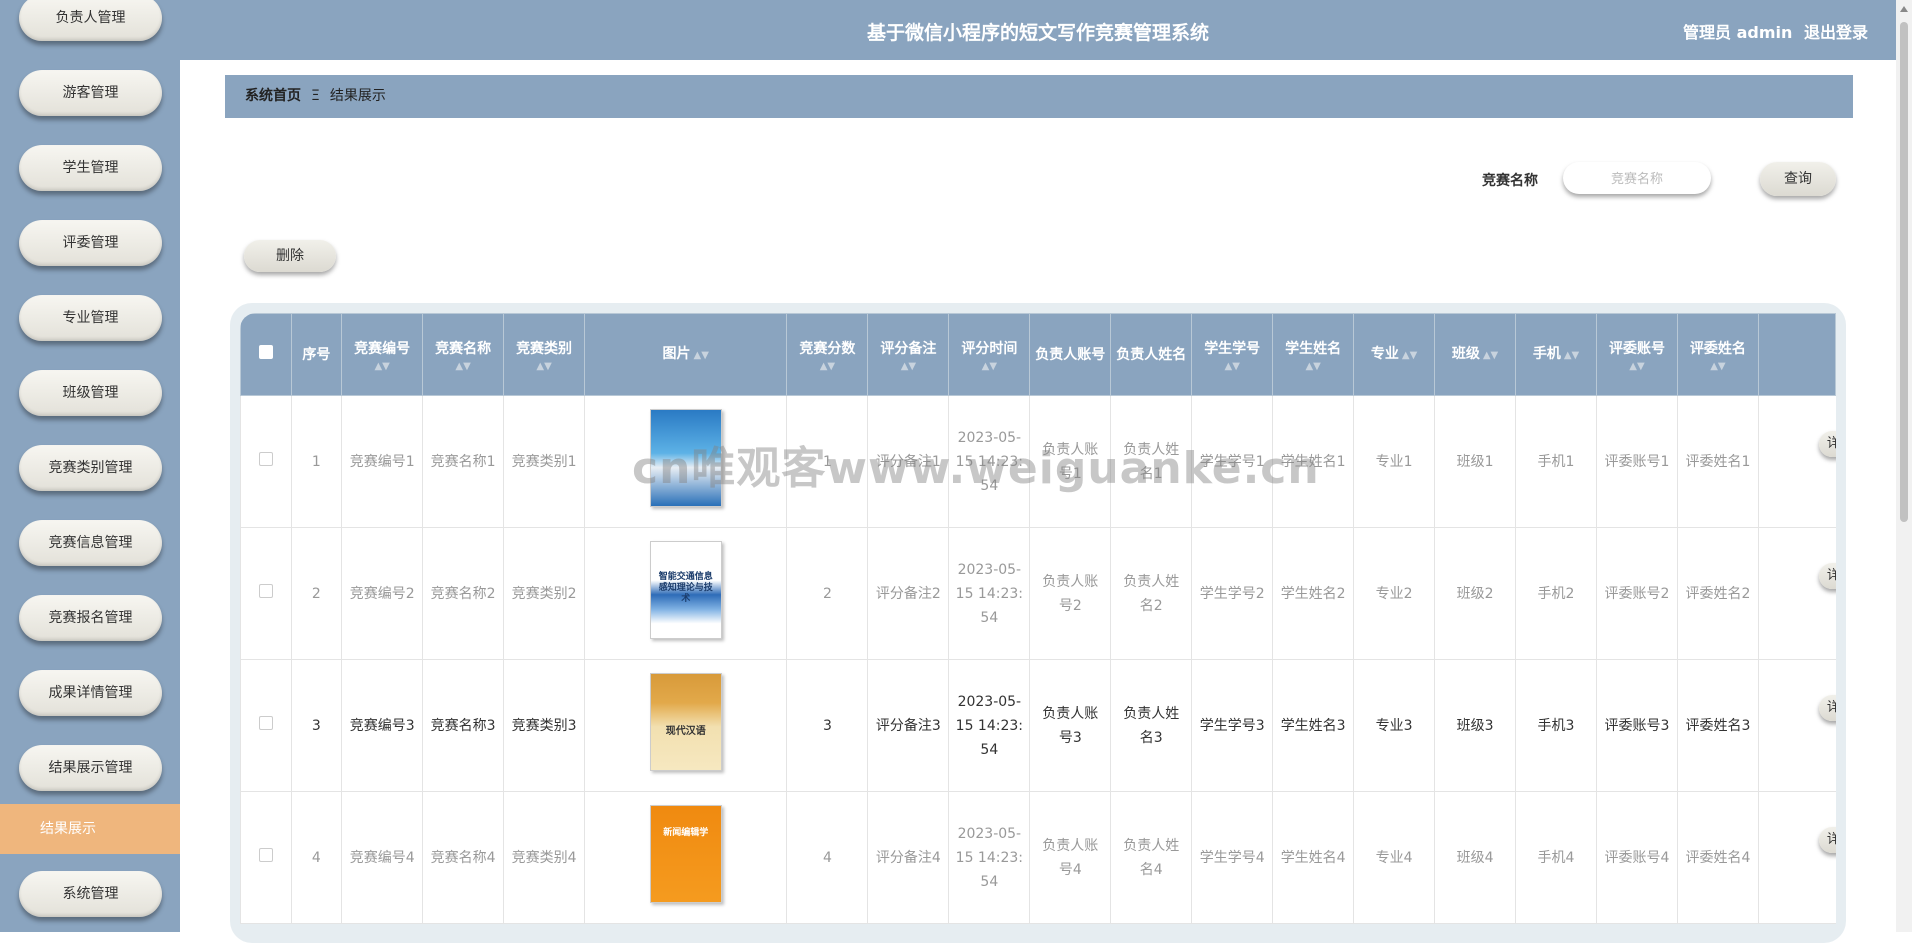 Image resolution: width=1912 pixels, height=943 pixels. I want to click on sidebar-item-leader: 负责人管理, so click(90, 20).